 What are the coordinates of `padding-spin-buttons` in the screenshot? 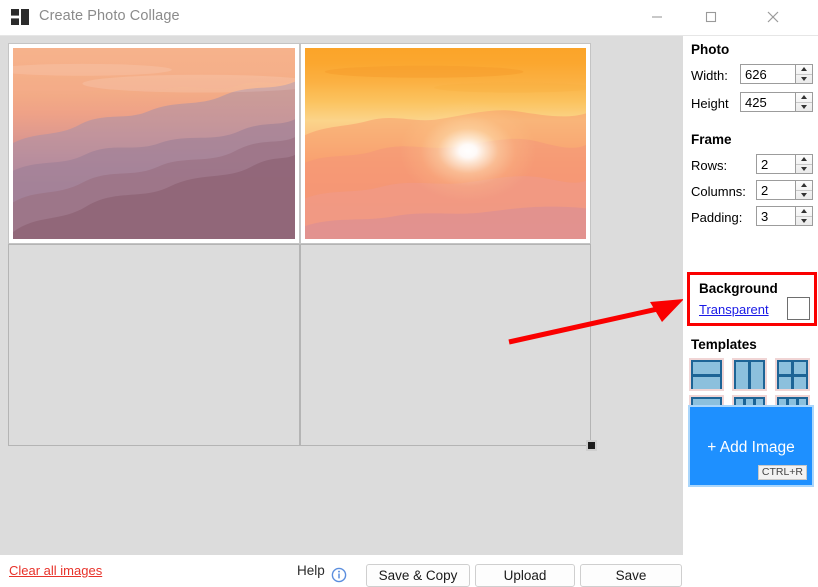 It's located at (803, 216).